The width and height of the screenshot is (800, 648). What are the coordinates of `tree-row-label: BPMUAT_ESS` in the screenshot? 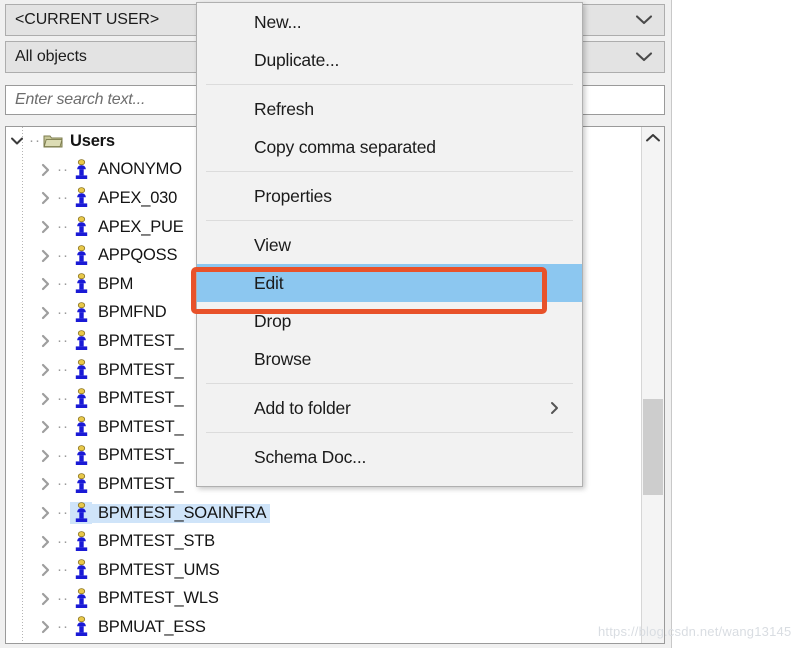 It's located at (152, 626).